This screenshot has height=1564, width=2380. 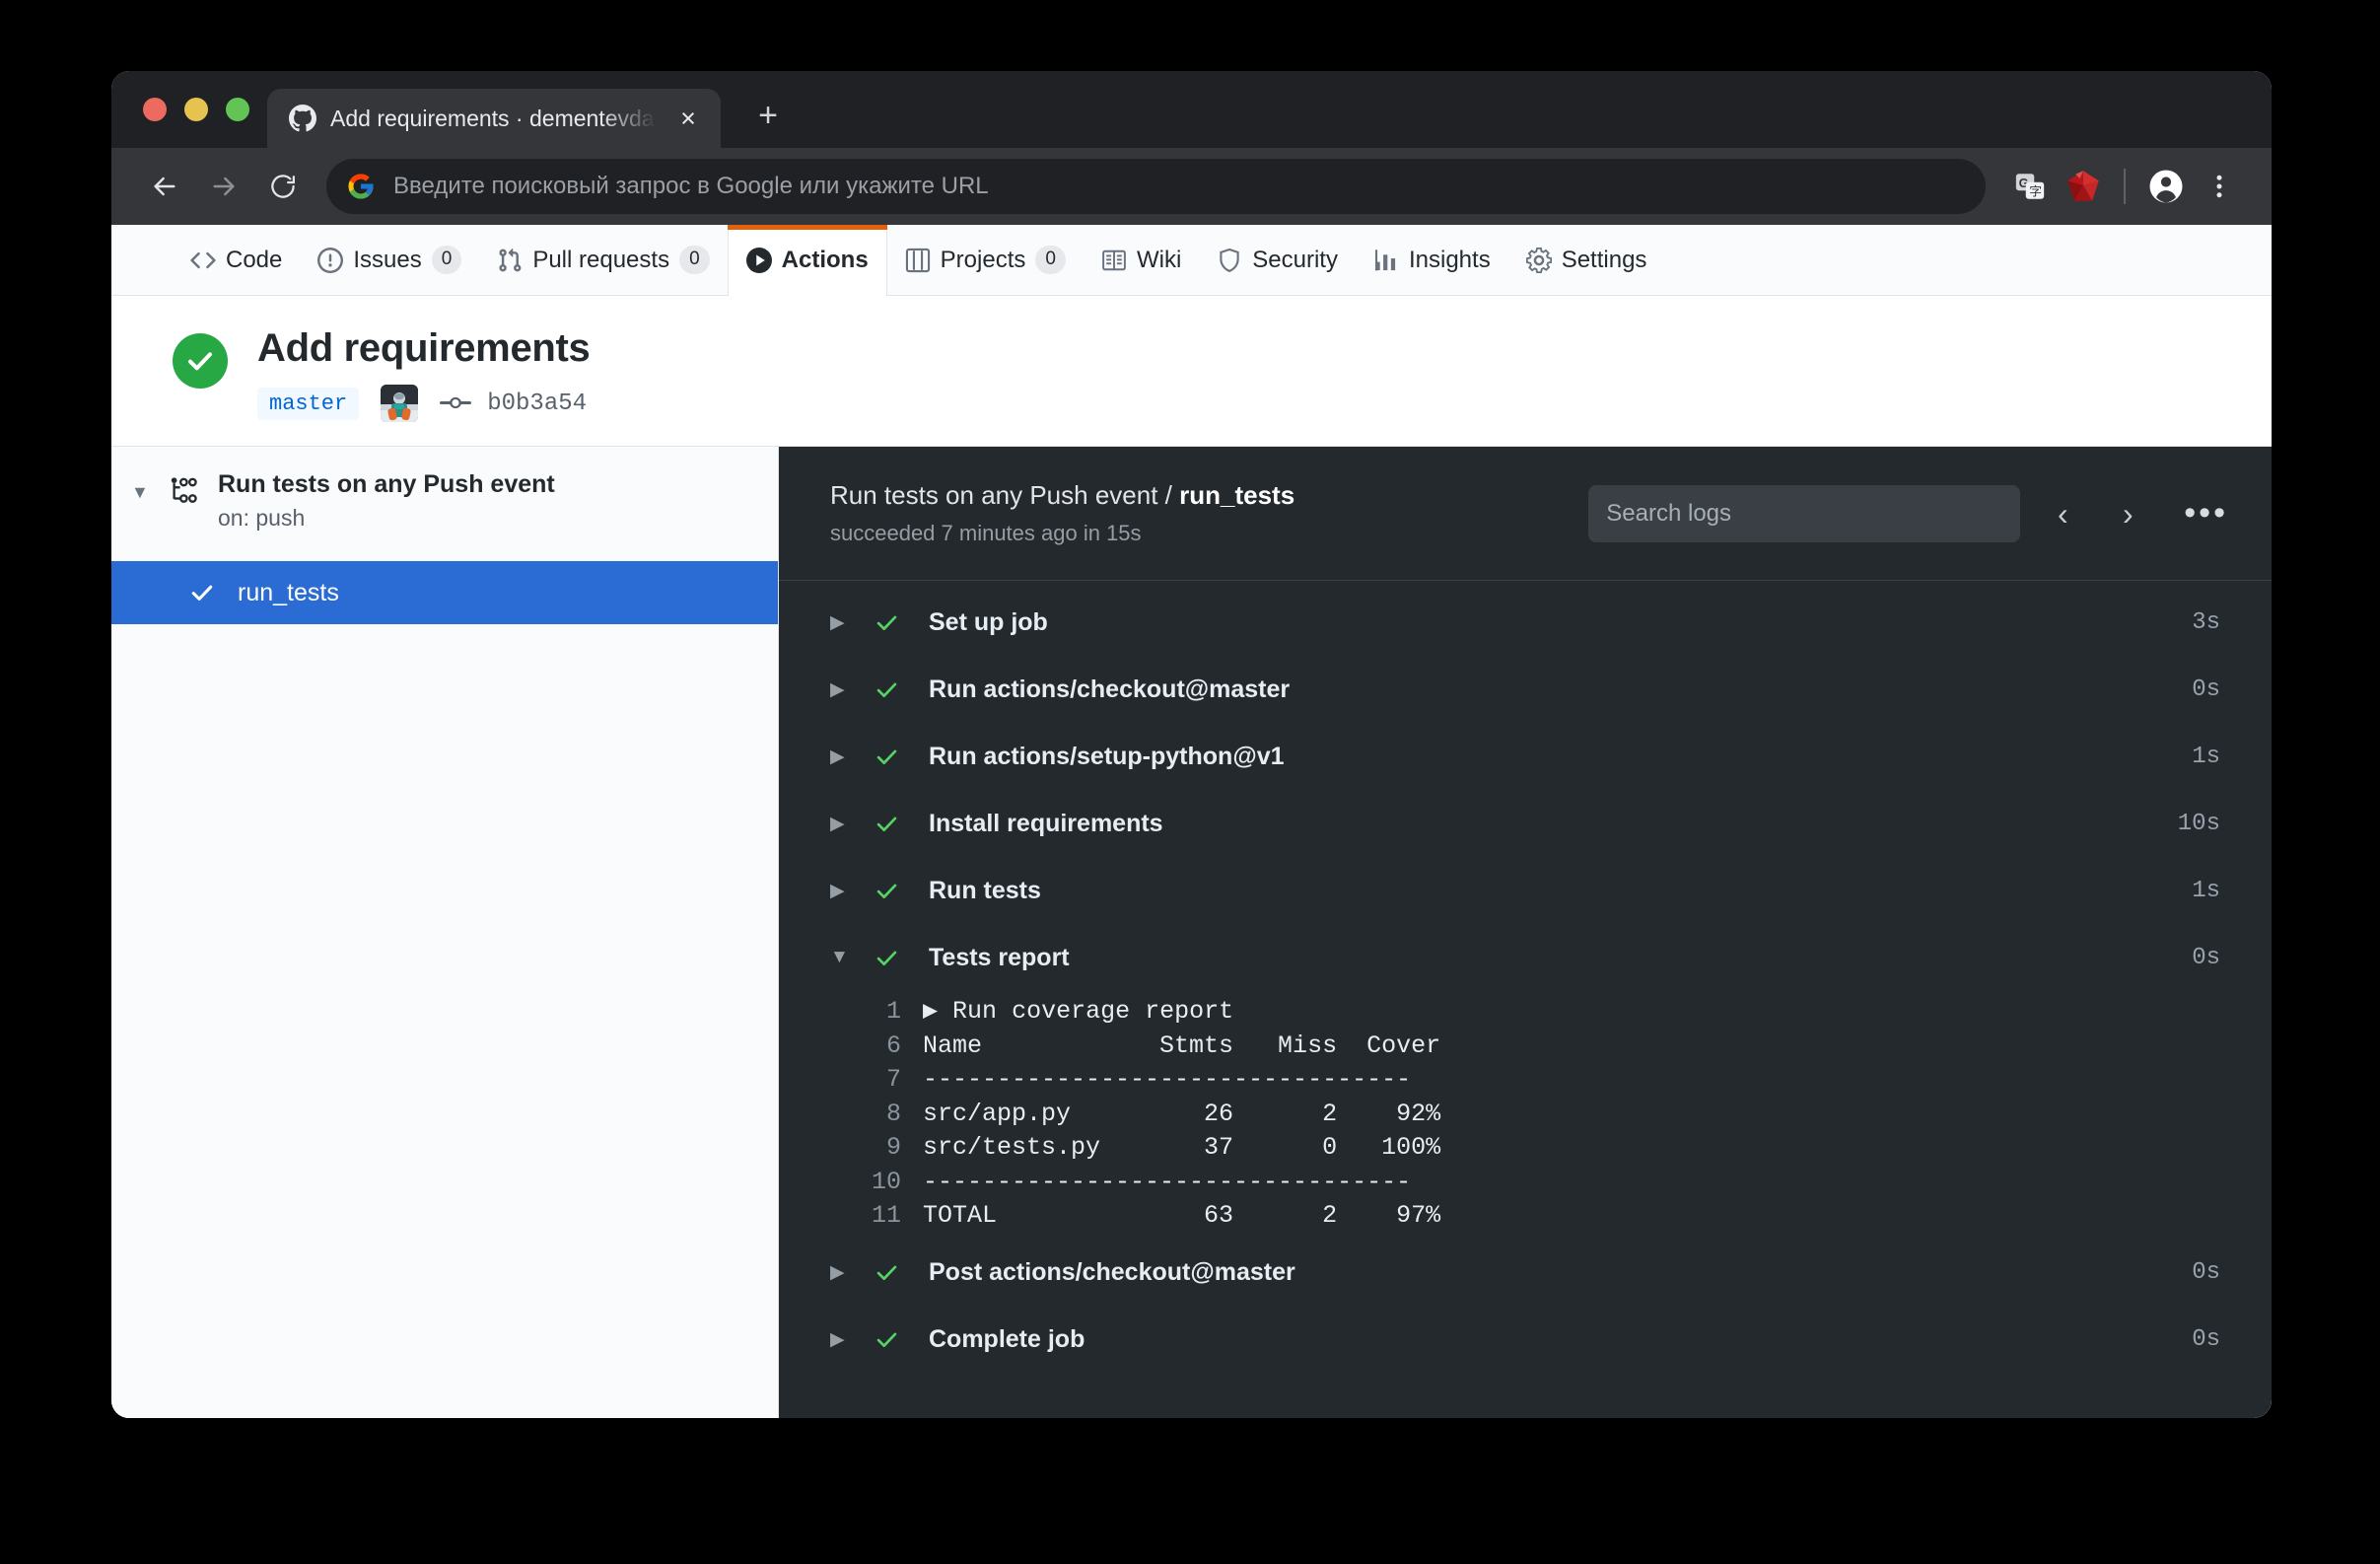 What do you see at coordinates (1804, 513) in the screenshot?
I see `search-input` at bounding box center [1804, 513].